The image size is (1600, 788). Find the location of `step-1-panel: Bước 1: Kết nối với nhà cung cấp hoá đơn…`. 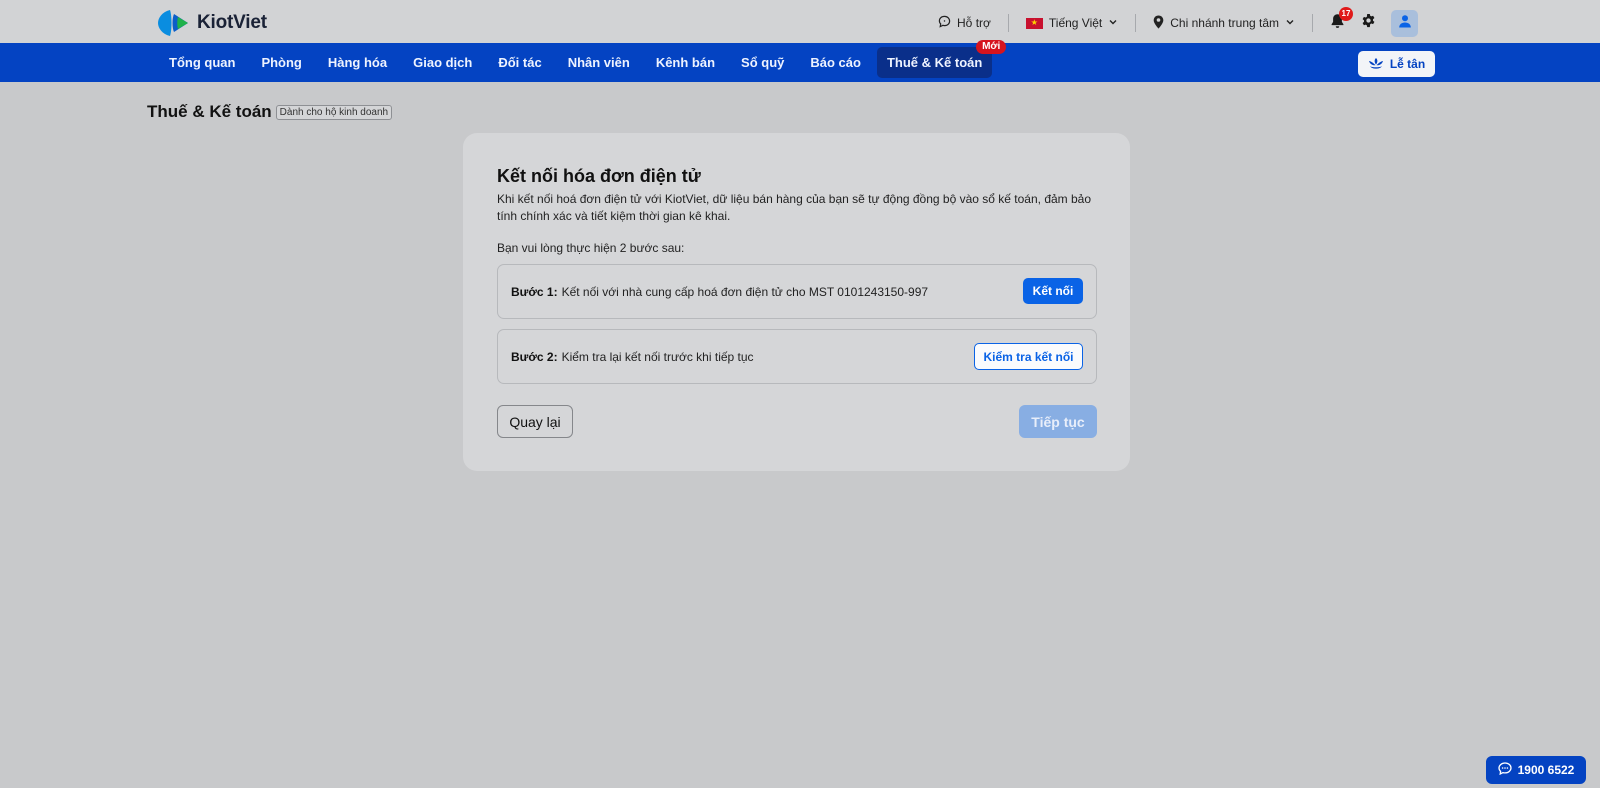

step-1-panel: Bước 1: Kết nối với nhà cung cấp hoá đơn… is located at coordinates (797, 291).